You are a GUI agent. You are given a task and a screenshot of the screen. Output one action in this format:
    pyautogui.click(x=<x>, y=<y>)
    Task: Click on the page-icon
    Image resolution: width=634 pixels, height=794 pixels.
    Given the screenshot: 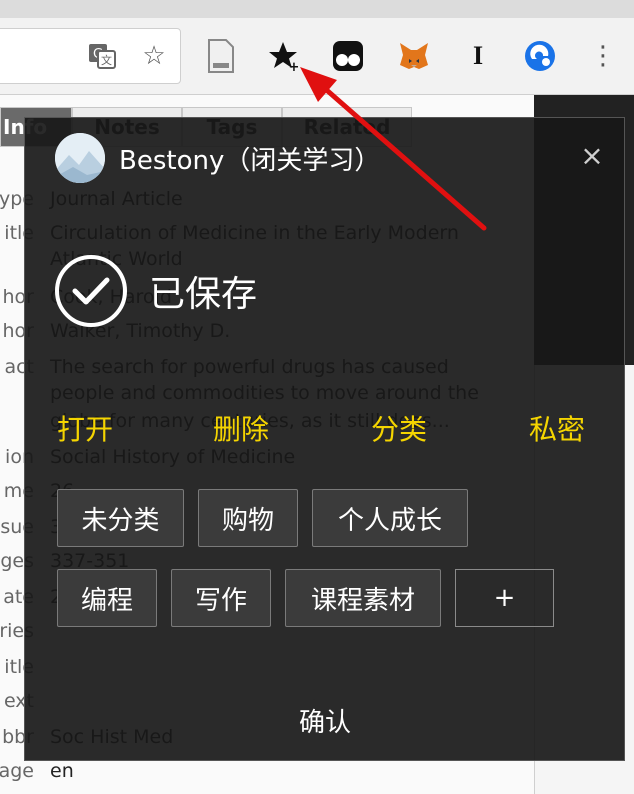 What is the action you would take?
    pyautogui.click(x=221, y=56)
    